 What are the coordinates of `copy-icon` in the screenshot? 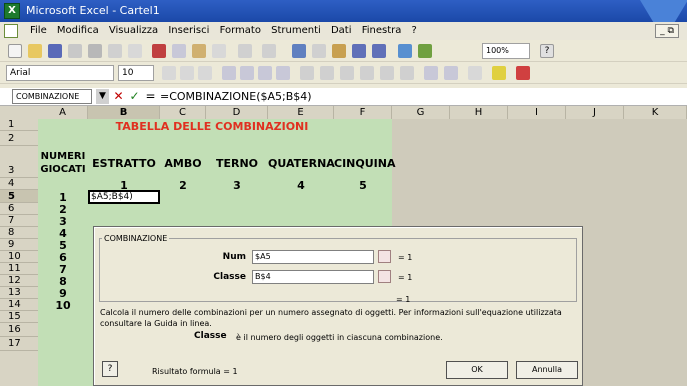 It's located at (179, 51).